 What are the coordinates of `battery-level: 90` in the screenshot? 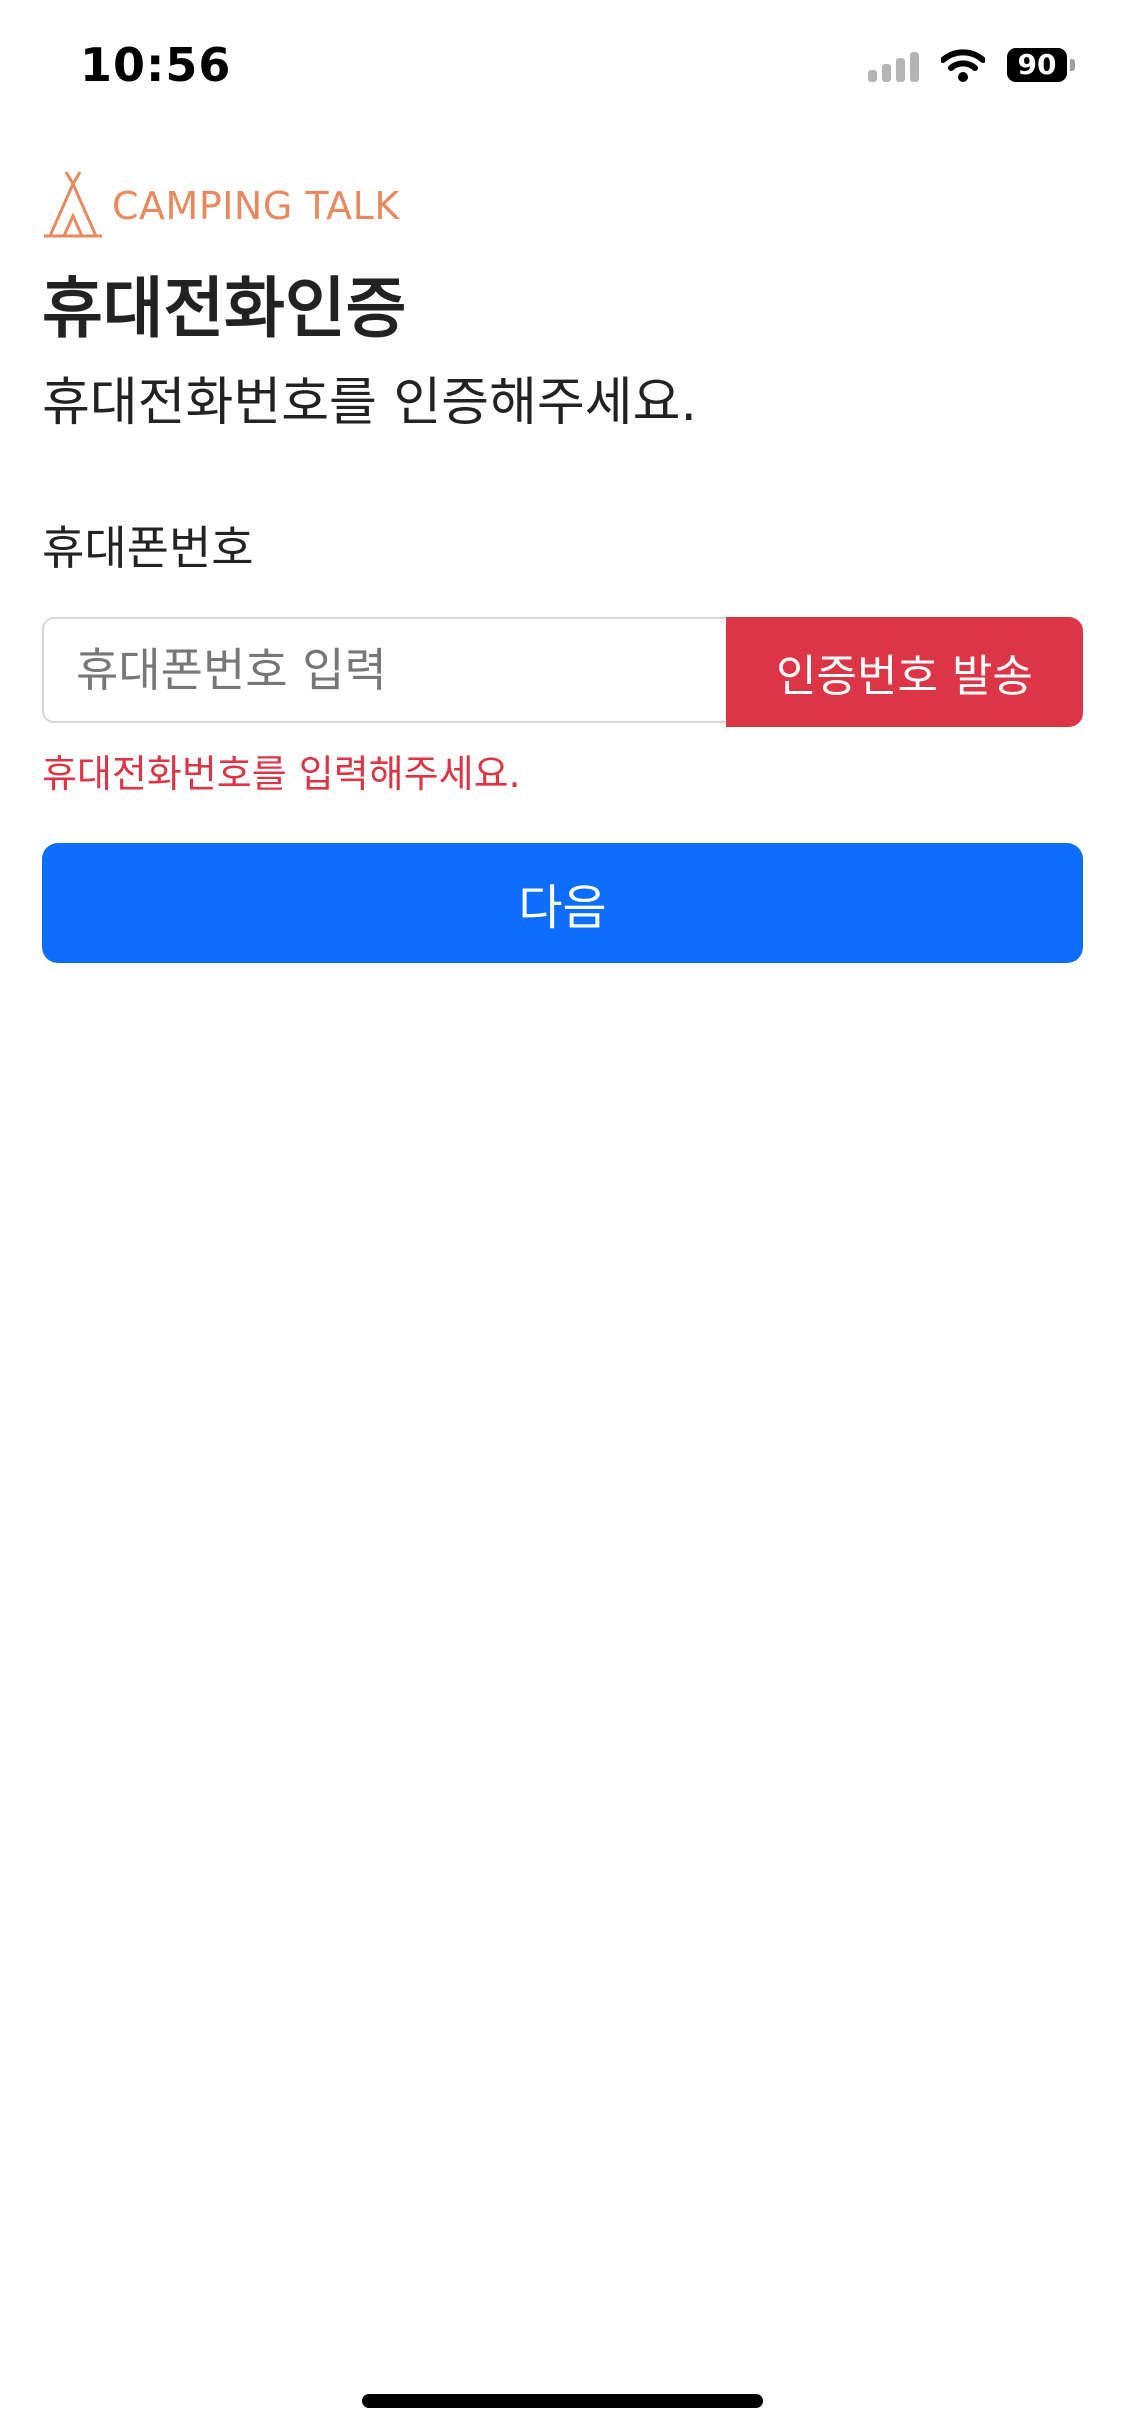 It's located at (1037, 65).